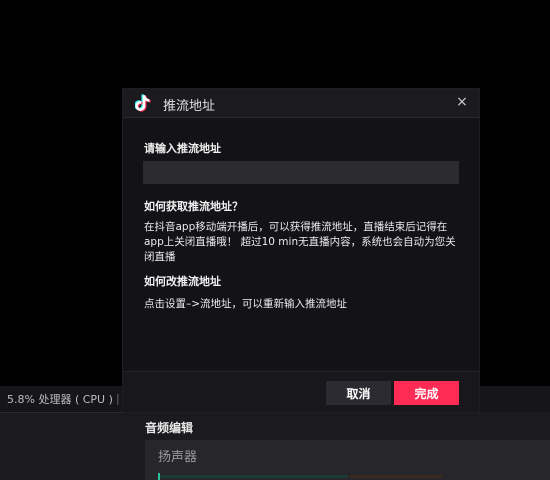  Describe the element at coordinates (246, 304) in the screenshot. I see `help-text-change-address: 点击设置–>流地址，可以重新输入推流地址` at that location.